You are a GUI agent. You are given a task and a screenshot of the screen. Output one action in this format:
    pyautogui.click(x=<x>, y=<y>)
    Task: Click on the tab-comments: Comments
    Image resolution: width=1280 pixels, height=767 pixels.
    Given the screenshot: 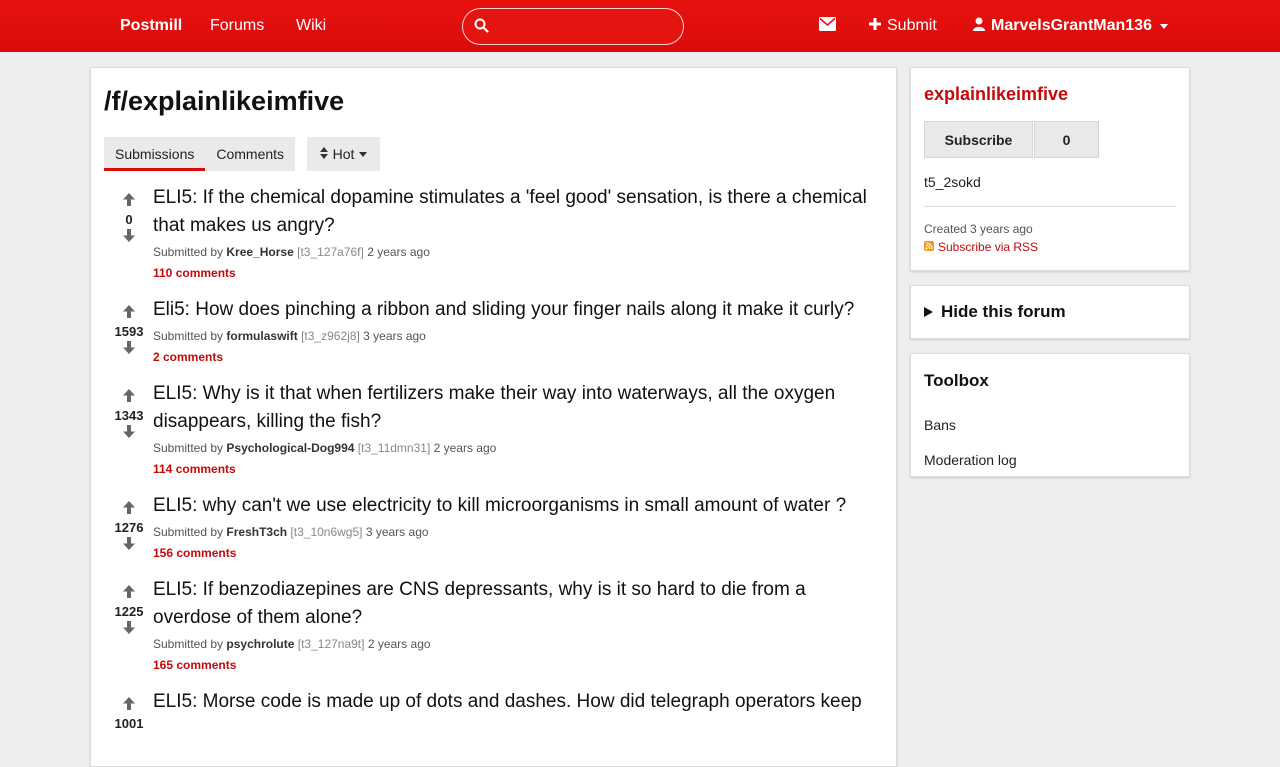 What is the action you would take?
    pyautogui.click(x=250, y=154)
    